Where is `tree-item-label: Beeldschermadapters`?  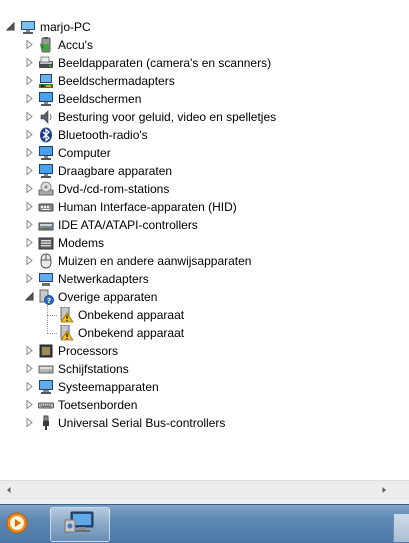
tree-item-label: Beeldschermadapters is located at coordinates (116, 81).